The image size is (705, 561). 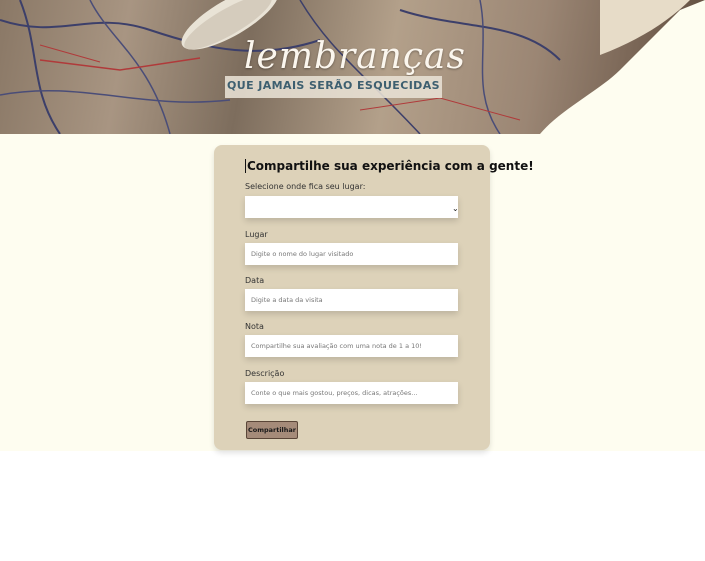 I want to click on lugar-label: Lugar, so click(x=256, y=234).